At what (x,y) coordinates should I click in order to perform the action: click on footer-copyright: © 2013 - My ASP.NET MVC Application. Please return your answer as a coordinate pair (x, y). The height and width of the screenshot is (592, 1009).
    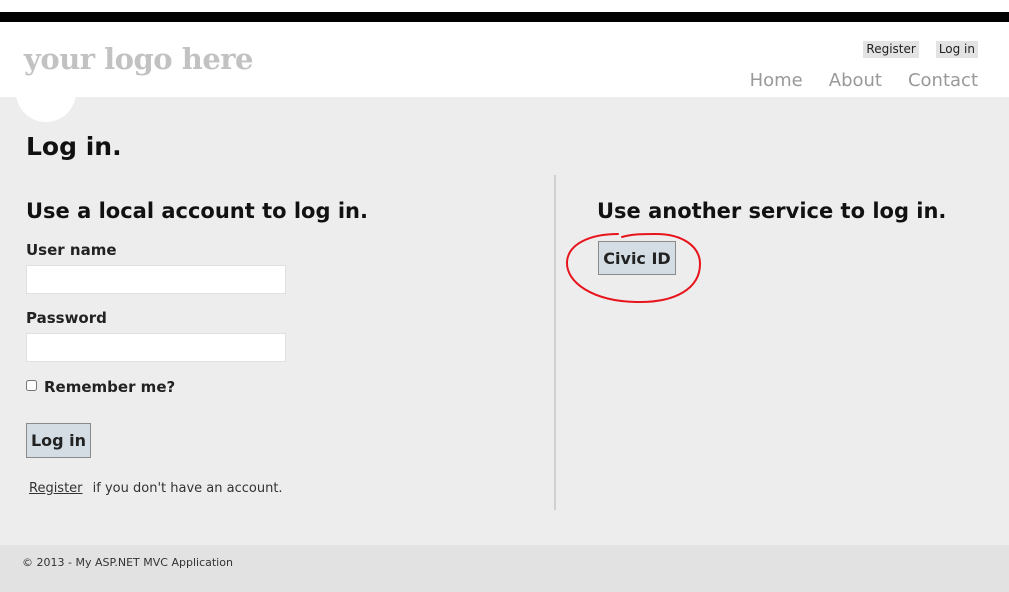
    Looking at the image, I should click on (127, 562).